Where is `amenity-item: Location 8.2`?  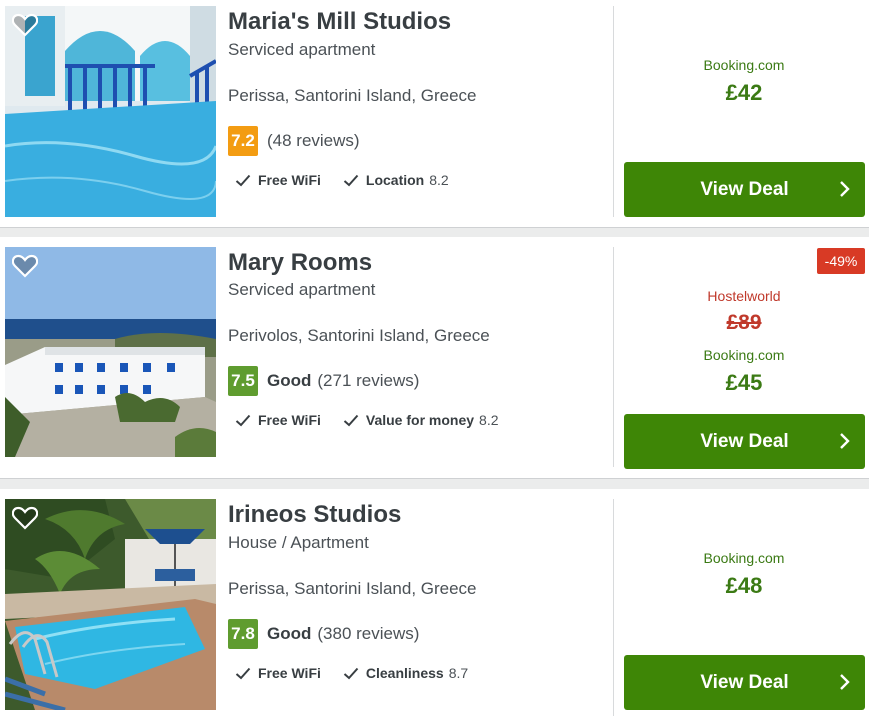 amenity-item: Location 8.2 is located at coordinates (396, 180).